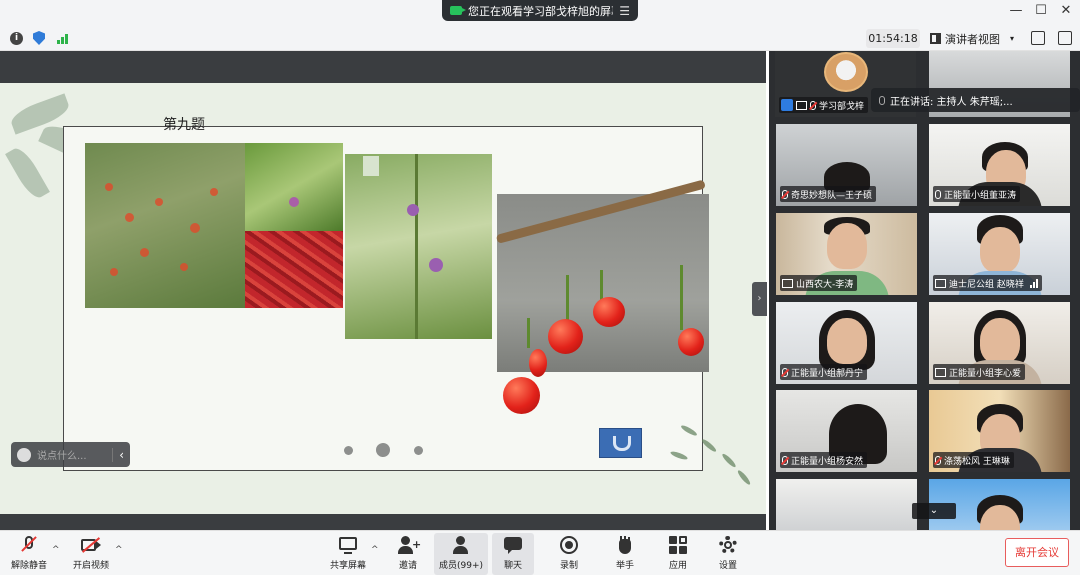 The width and height of the screenshot is (1080, 575). What do you see at coordinates (893, 38) in the screenshot?
I see `meeting-timer: 01:54:18` at bounding box center [893, 38].